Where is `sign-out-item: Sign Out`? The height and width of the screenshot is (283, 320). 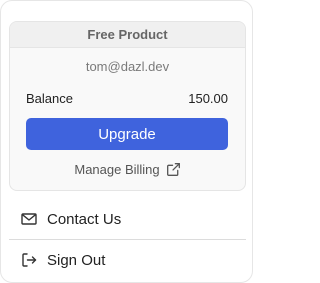 sign-out-item: Sign Out is located at coordinates (127, 260).